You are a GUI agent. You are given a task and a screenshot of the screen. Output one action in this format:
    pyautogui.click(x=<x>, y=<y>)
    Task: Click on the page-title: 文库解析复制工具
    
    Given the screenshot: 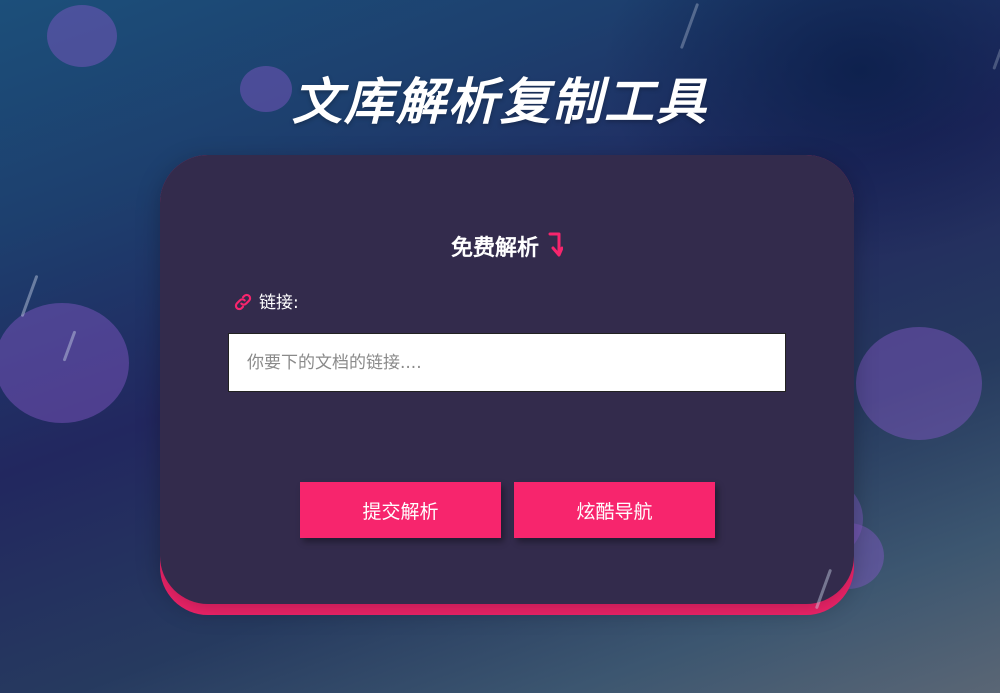 What is the action you would take?
    pyautogui.click(x=500, y=102)
    